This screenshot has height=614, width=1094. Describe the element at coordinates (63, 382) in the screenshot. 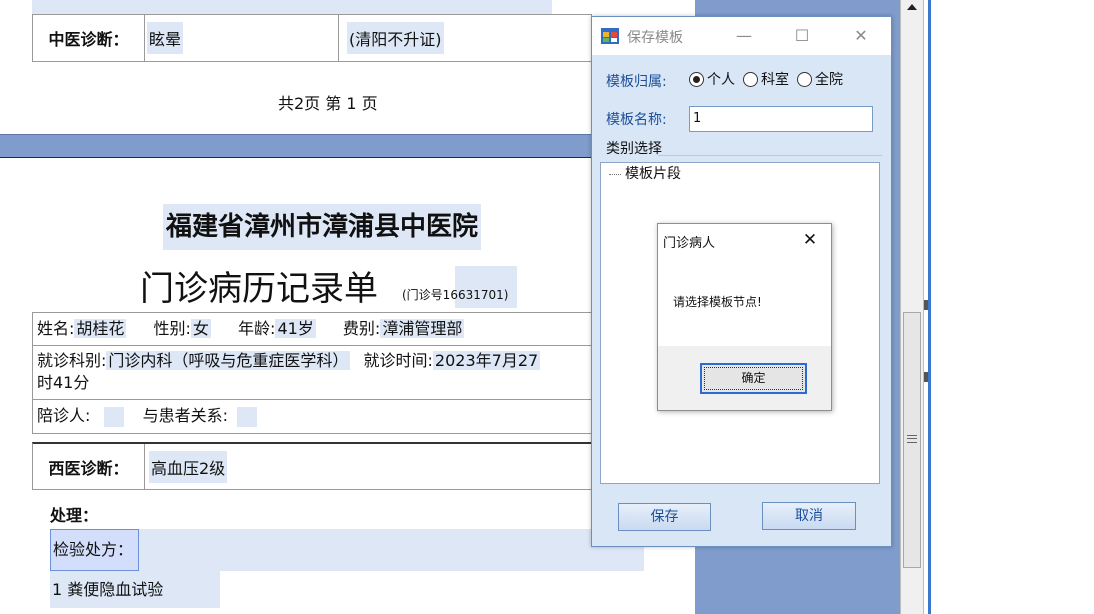

I see `visit-time-part2: 时41分` at that location.